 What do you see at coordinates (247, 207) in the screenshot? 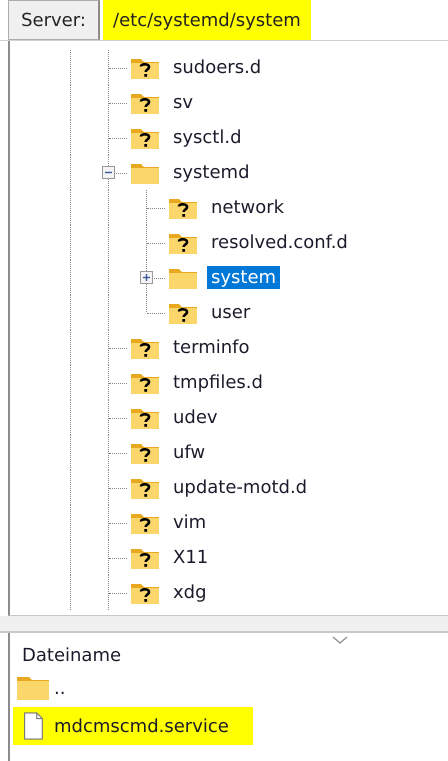
I see `folder-name: network` at bounding box center [247, 207].